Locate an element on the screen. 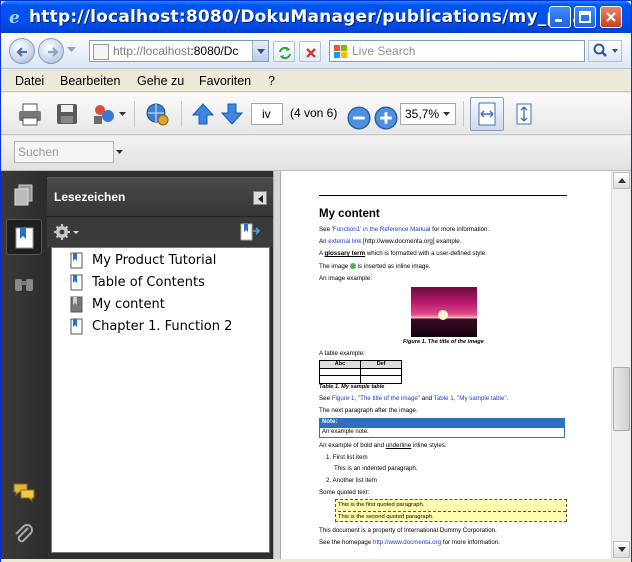  note-box: Note: An example note. is located at coordinates (442, 428).